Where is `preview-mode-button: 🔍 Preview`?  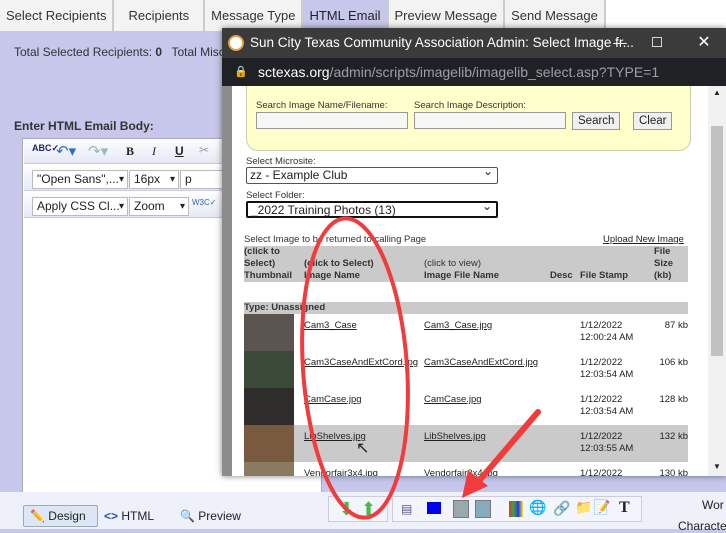 preview-mode-button: 🔍 Preview is located at coordinates (210, 516).